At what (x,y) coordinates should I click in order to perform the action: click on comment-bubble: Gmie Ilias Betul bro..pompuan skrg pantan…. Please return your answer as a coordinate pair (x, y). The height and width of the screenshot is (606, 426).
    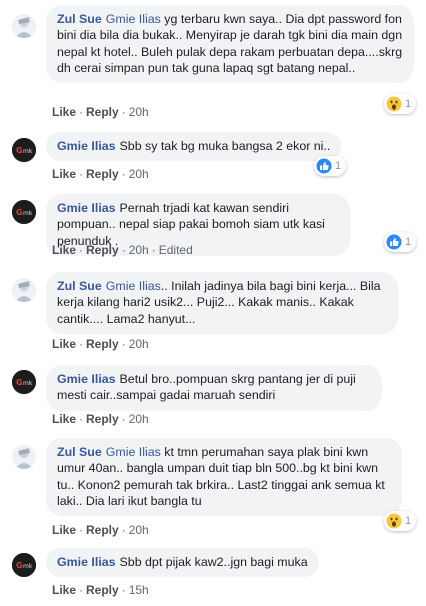
    Looking at the image, I should click on (214, 388).